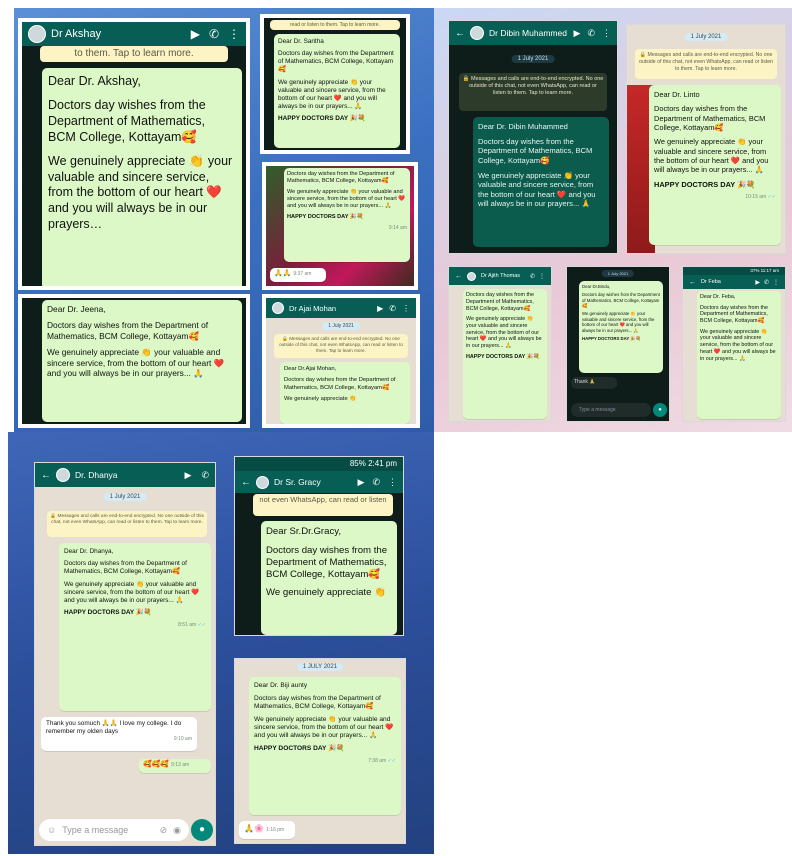  Describe the element at coordinates (594, 383) in the screenshot. I see `reply-bubble: Thank 🙏` at that location.